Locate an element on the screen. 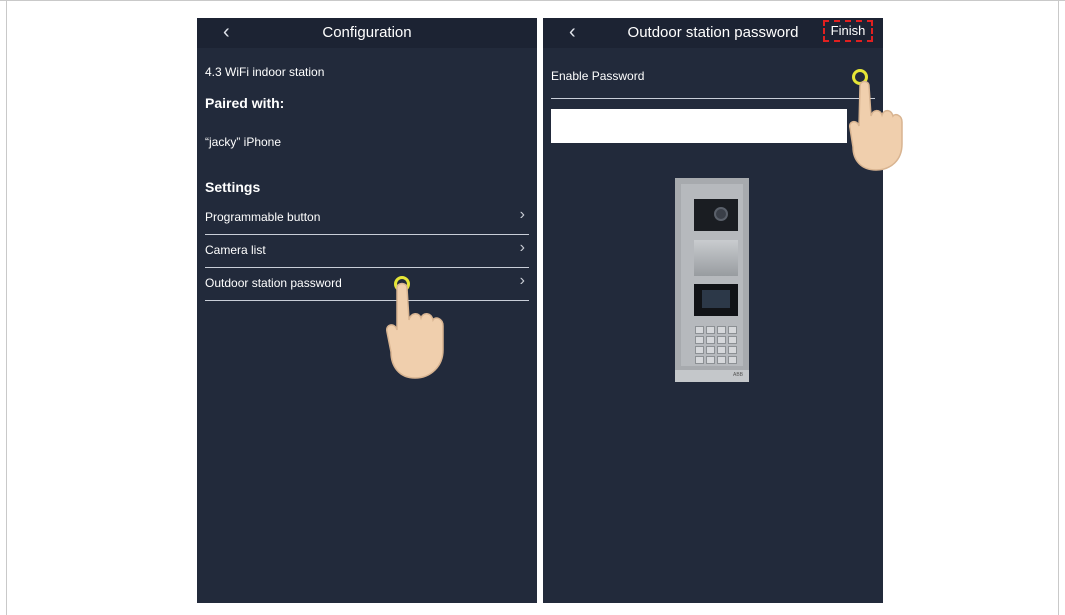 The width and height of the screenshot is (1065, 615). panel-base: ABB is located at coordinates (712, 376).